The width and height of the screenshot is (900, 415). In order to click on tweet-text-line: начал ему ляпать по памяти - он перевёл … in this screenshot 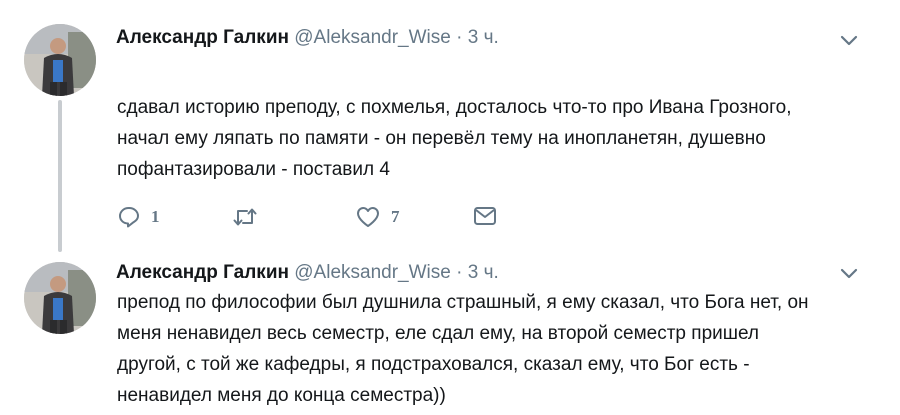, I will do `click(441, 138)`.